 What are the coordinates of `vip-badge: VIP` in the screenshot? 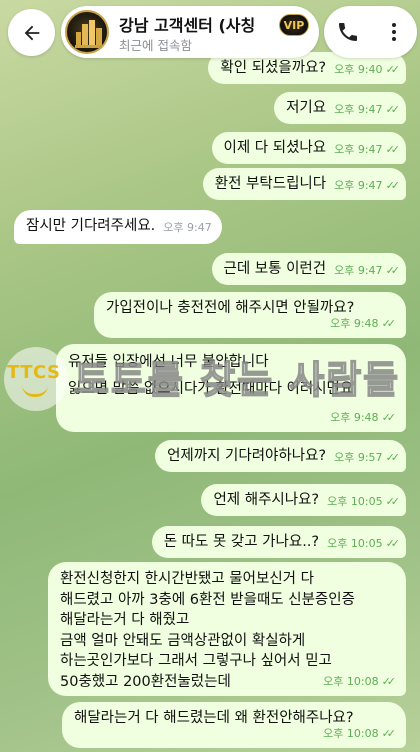 It's located at (294, 25).